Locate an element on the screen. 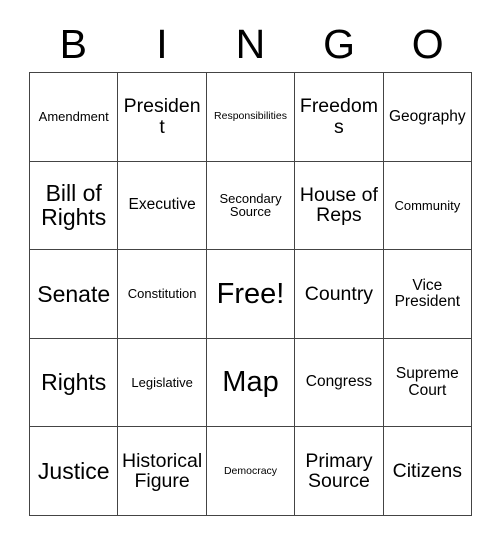  bingo-cell-label: Rights is located at coordinates (74, 382).